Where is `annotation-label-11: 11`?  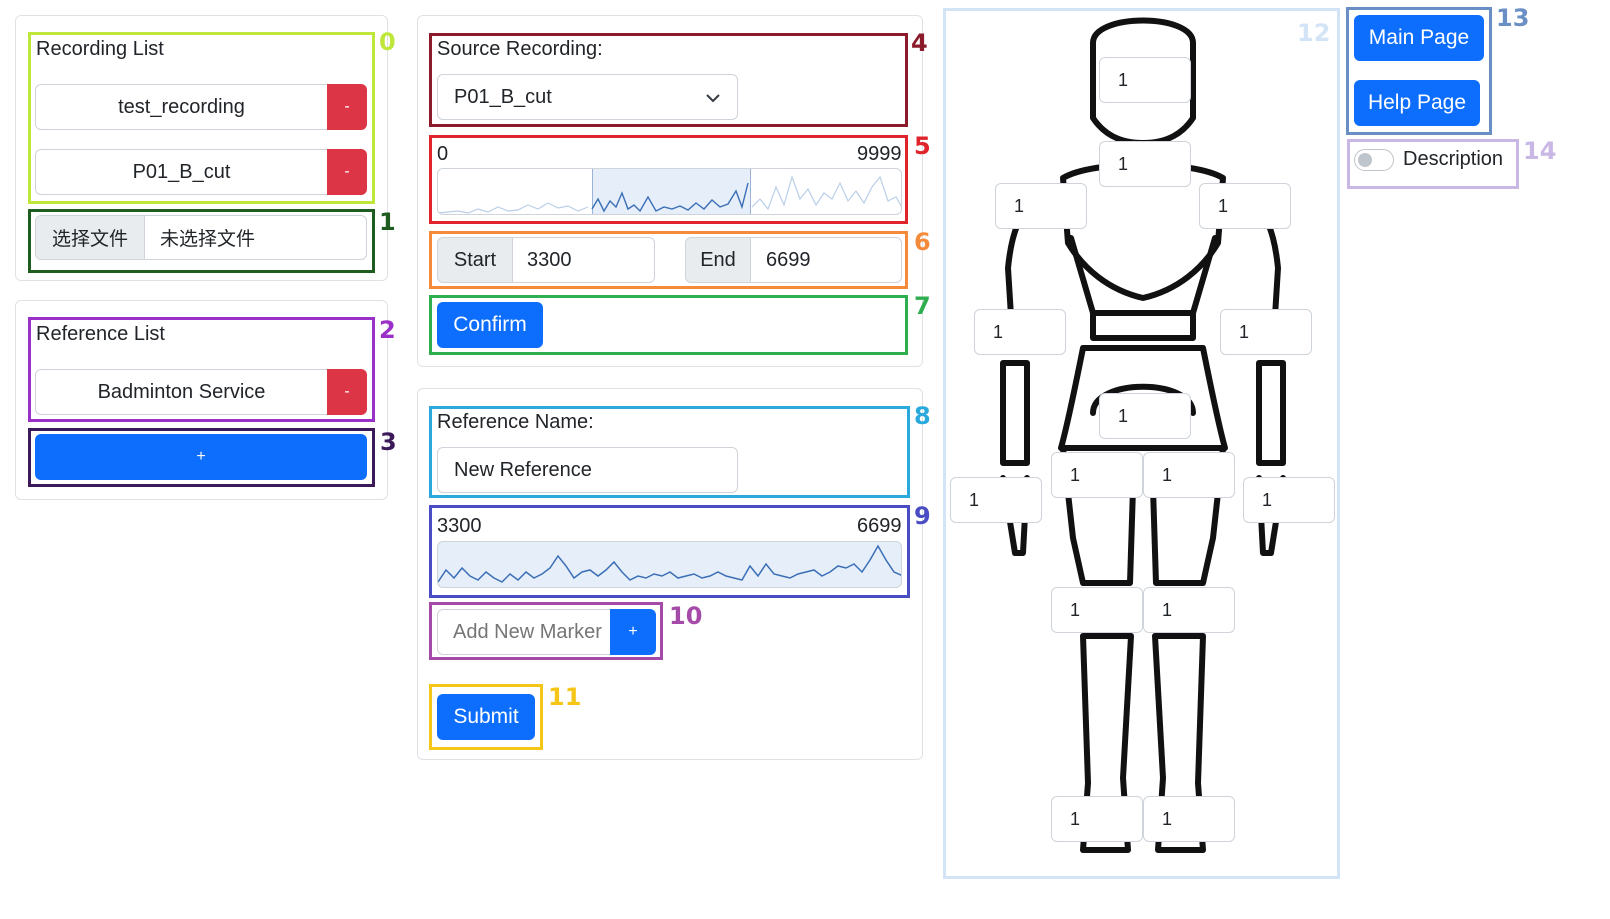
annotation-label-11: 11 is located at coordinates (565, 697).